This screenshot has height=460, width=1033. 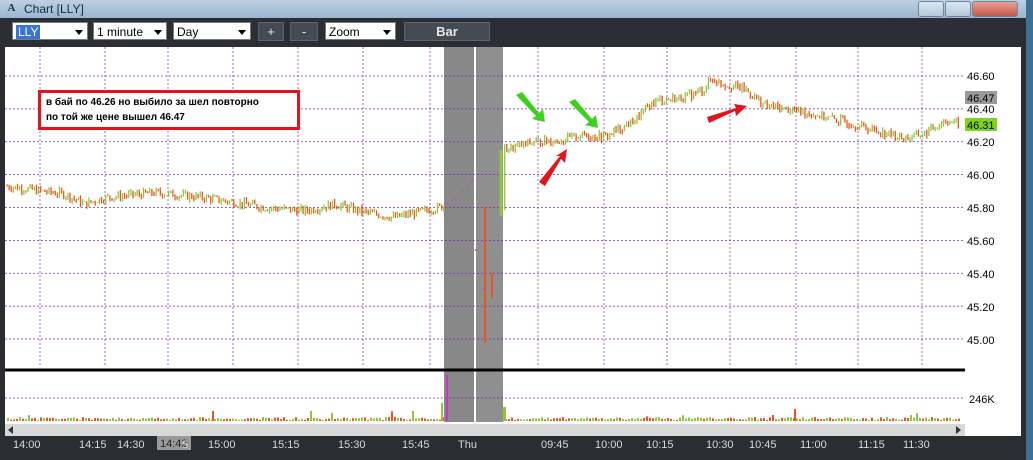 I want to click on time-tick: 14:30, so click(x=131, y=445).